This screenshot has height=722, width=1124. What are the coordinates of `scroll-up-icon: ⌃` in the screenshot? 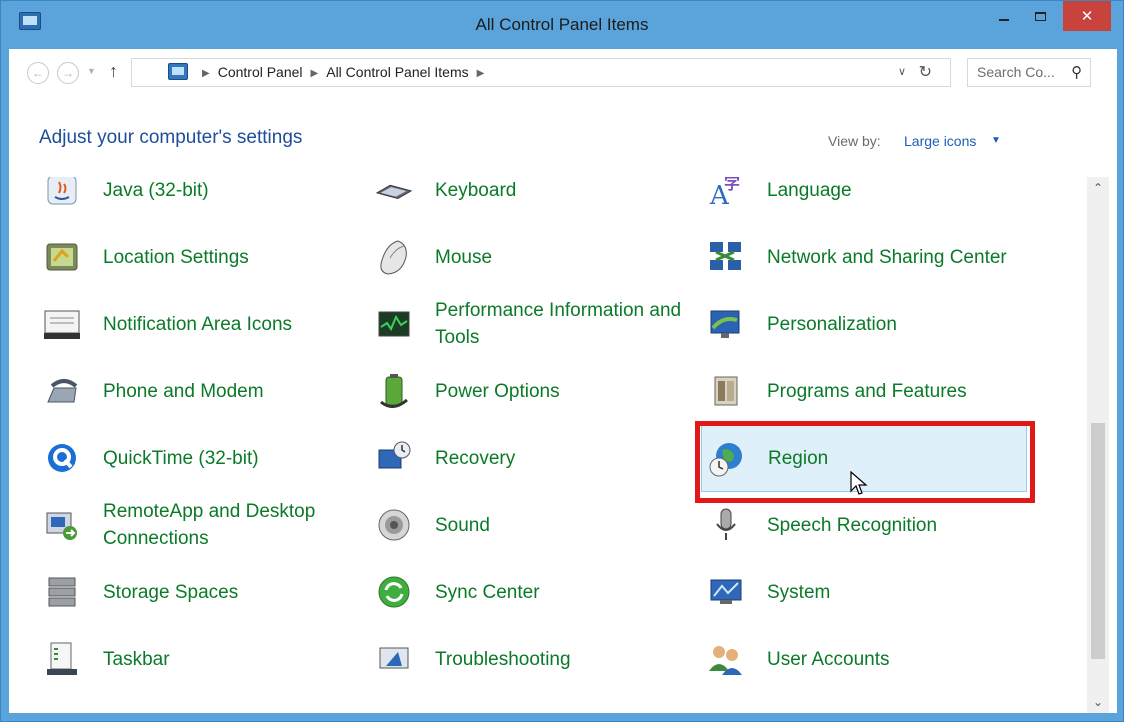 It's located at (1098, 188).